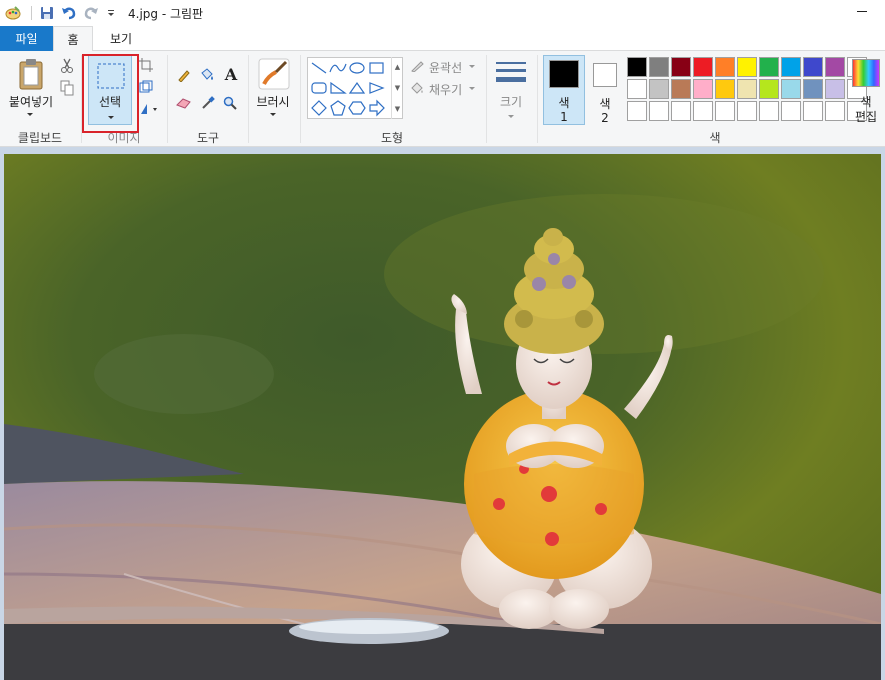 The image size is (885, 680). What do you see at coordinates (397, 67) in the screenshot?
I see `shapes-scroll-up-icon: ▲` at bounding box center [397, 67].